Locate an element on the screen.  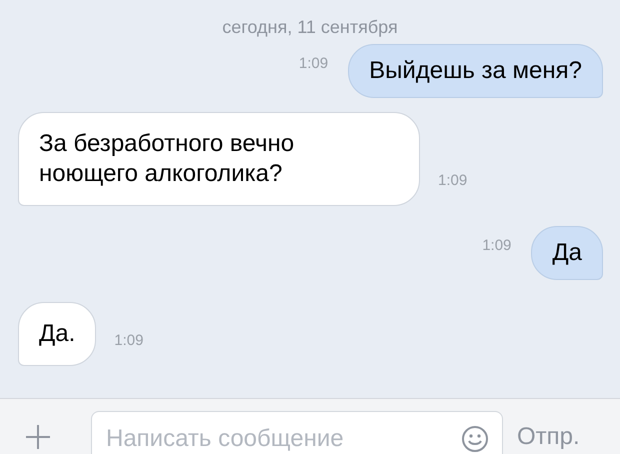
smiley-icon is located at coordinates (475, 439).